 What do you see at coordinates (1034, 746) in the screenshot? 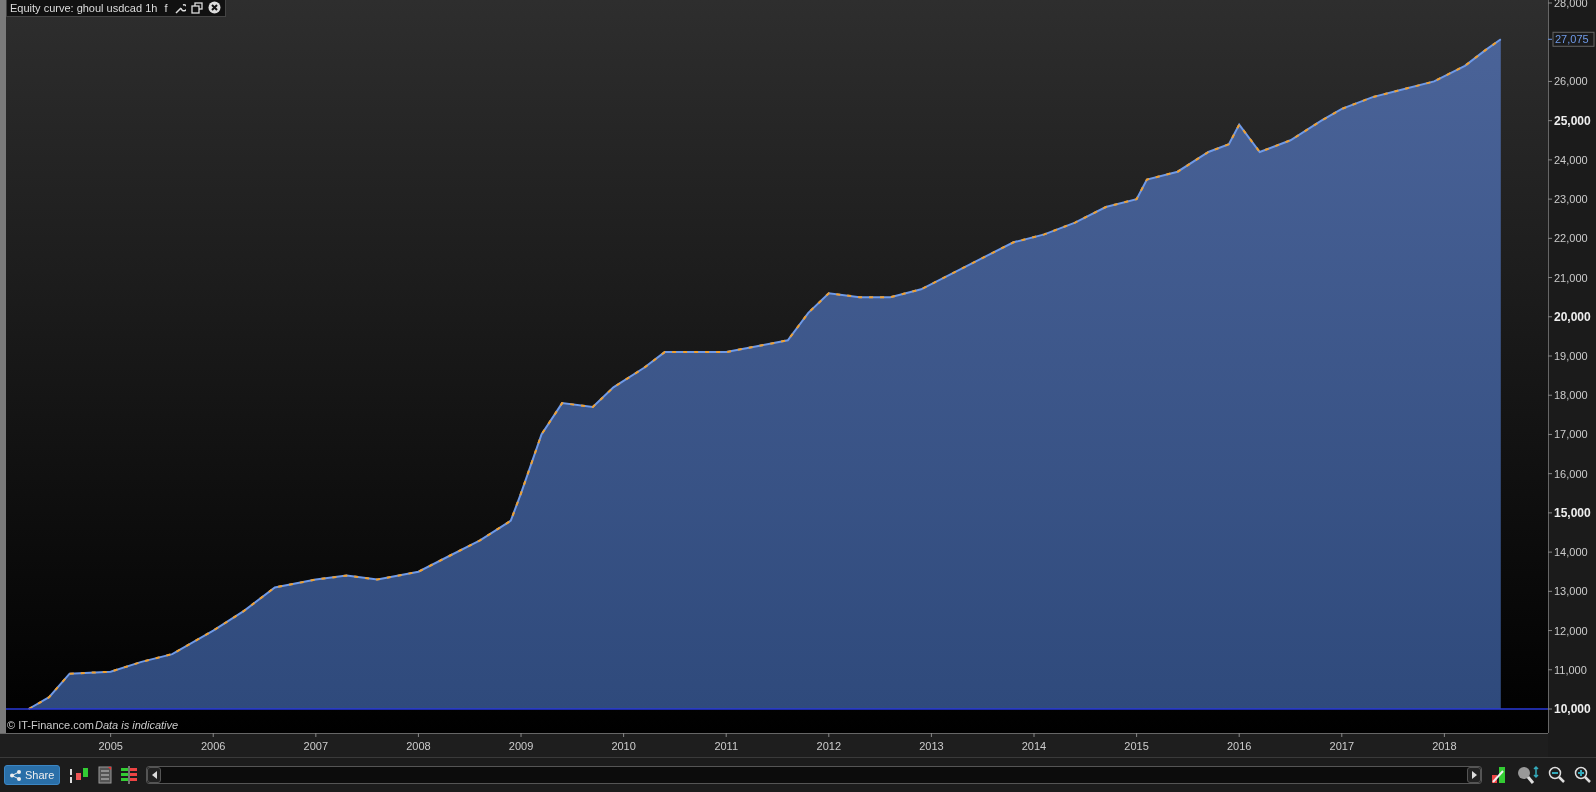
I see `year-tick-label: 2014` at bounding box center [1034, 746].